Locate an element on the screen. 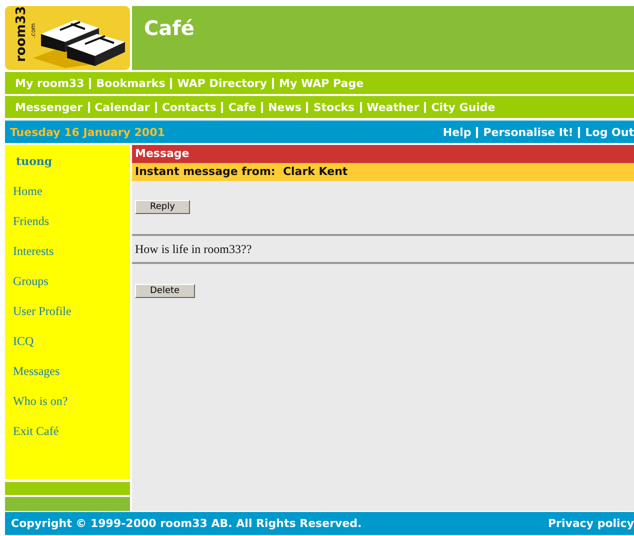 The width and height of the screenshot is (634, 536). sidebar-link: Friends is located at coordinates (31, 229).